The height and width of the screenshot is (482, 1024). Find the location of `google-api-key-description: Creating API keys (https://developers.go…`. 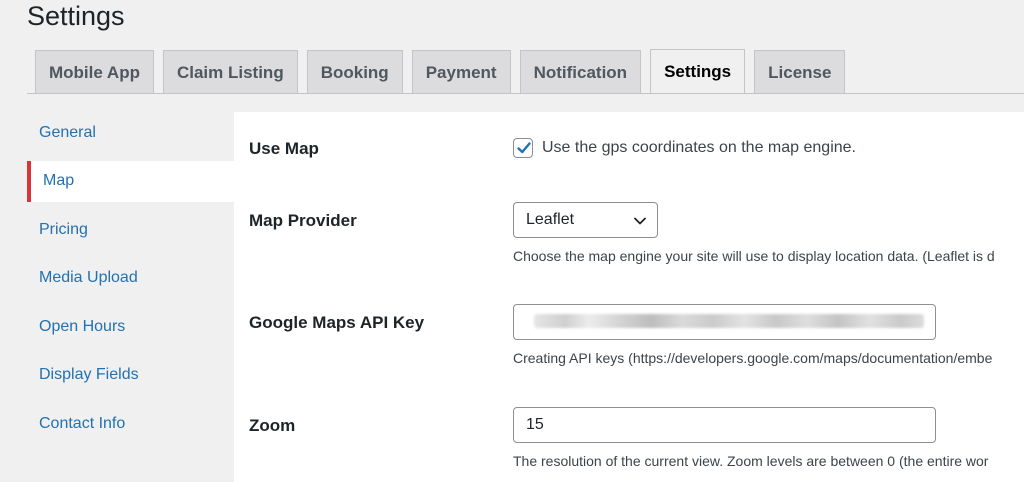

google-api-key-description: Creating API keys (https://developers.go… is located at coordinates (753, 358).